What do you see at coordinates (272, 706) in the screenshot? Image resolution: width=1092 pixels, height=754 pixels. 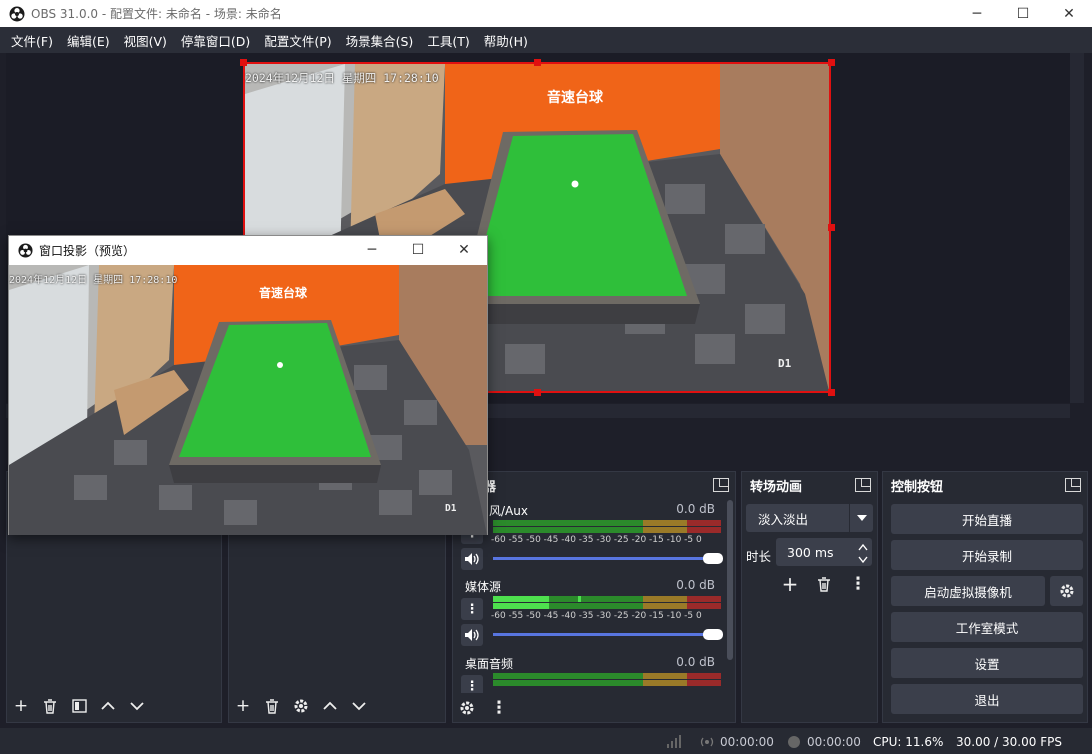 I see `remove-source-button` at bounding box center [272, 706].